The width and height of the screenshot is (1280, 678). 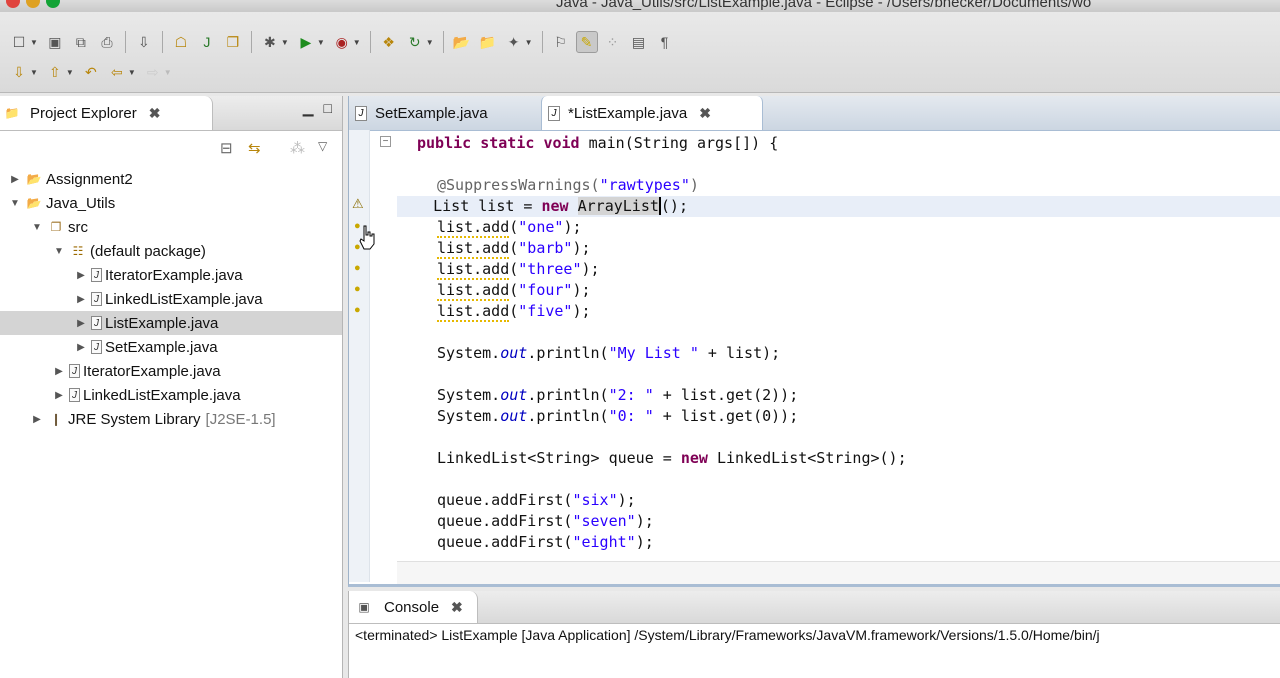 What do you see at coordinates (226, 148) in the screenshot?
I see `collapse-all-icon: ⊟` at bounding box center [226, 148].